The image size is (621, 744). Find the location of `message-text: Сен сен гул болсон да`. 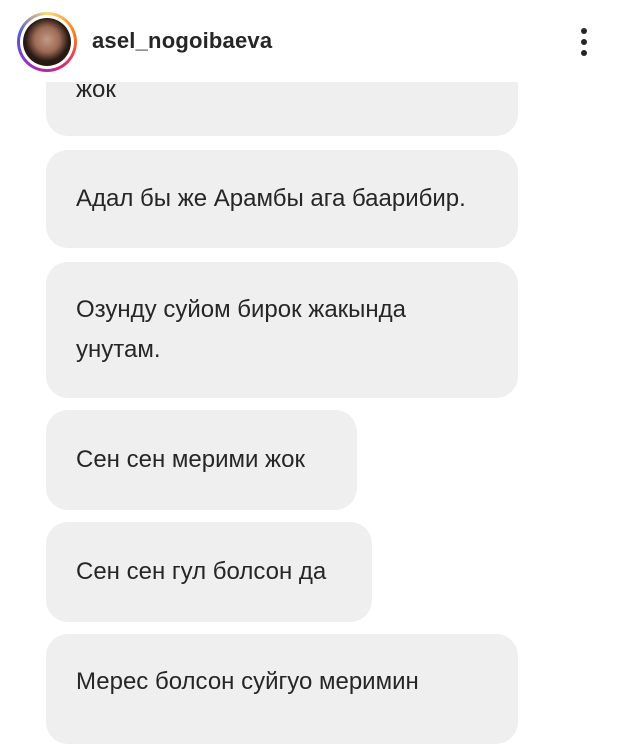

message-text: Сен сен гул болсон да is located at coordinates (201, 571).